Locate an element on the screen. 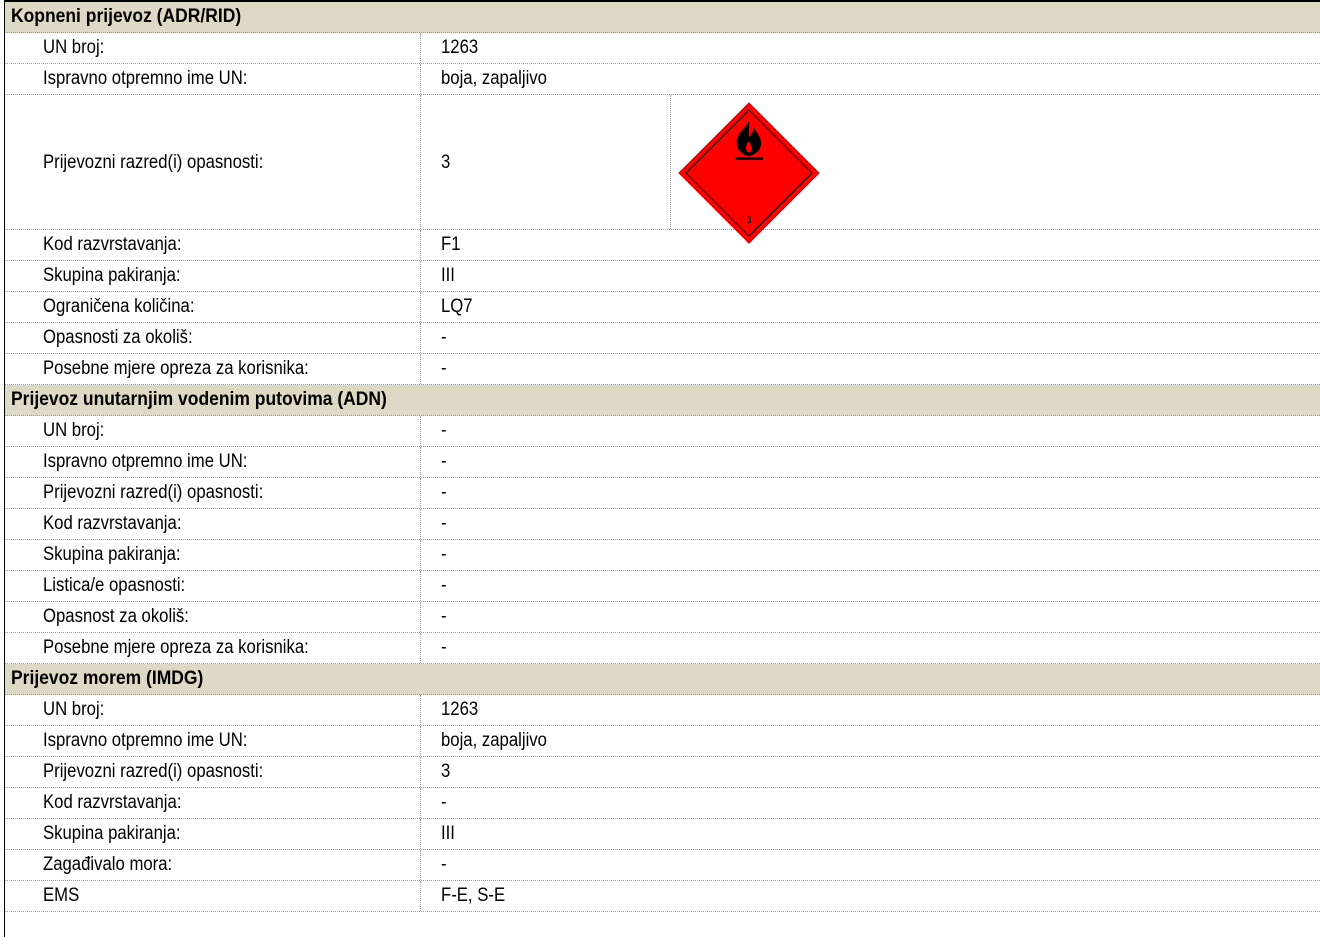 The height and width of the screenshot is (937, 1320). table-row: Skupina pakiranja: - is located at coordinates (662, 555).